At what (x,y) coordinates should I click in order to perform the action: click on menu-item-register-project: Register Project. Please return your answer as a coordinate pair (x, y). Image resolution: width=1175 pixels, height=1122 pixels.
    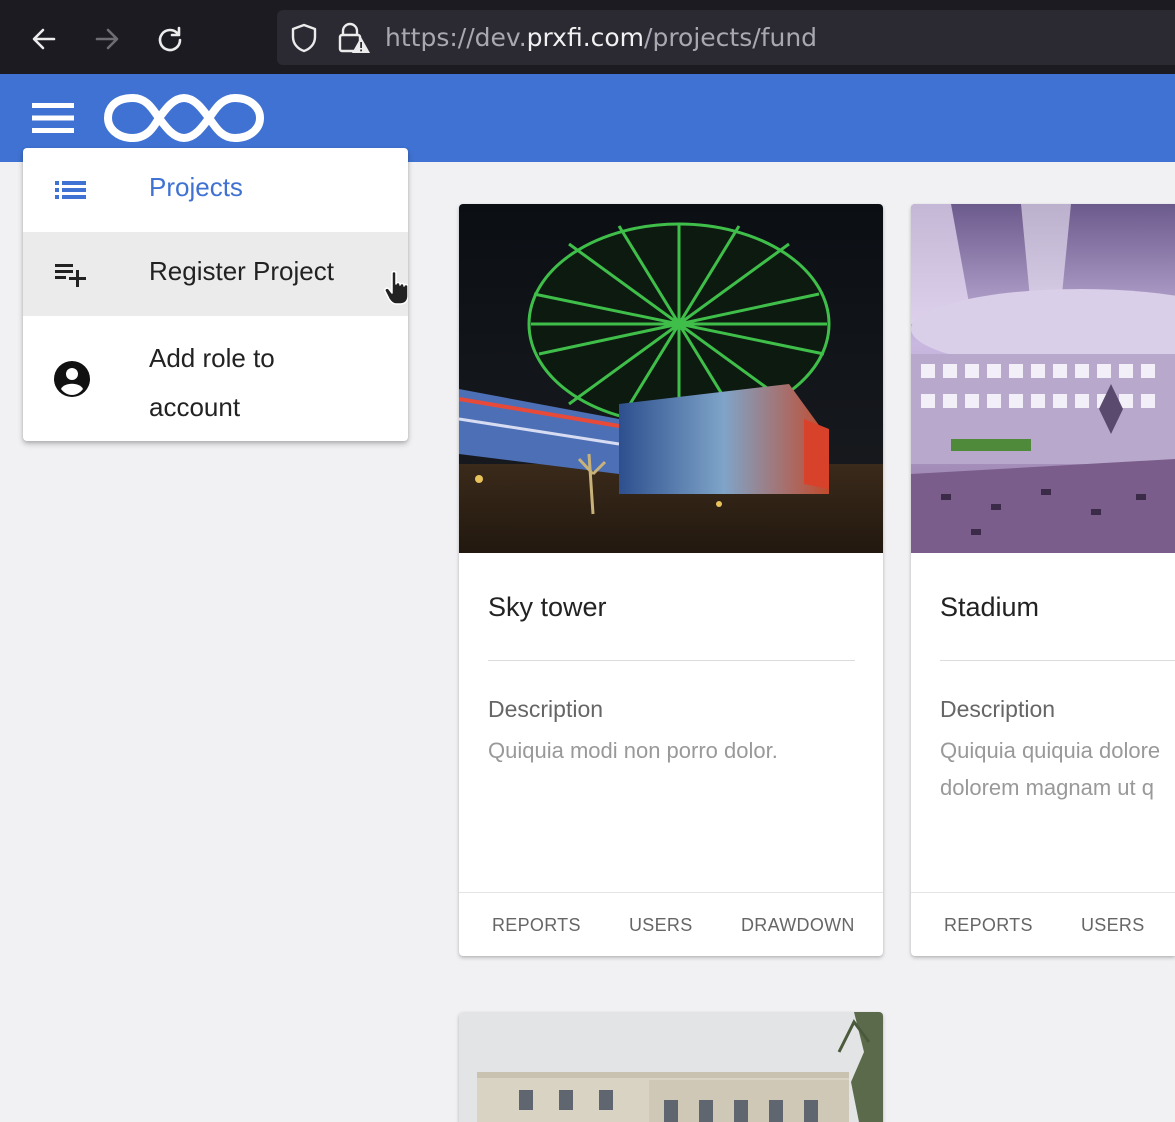
    Looking at the image, I should click on (215, 274).